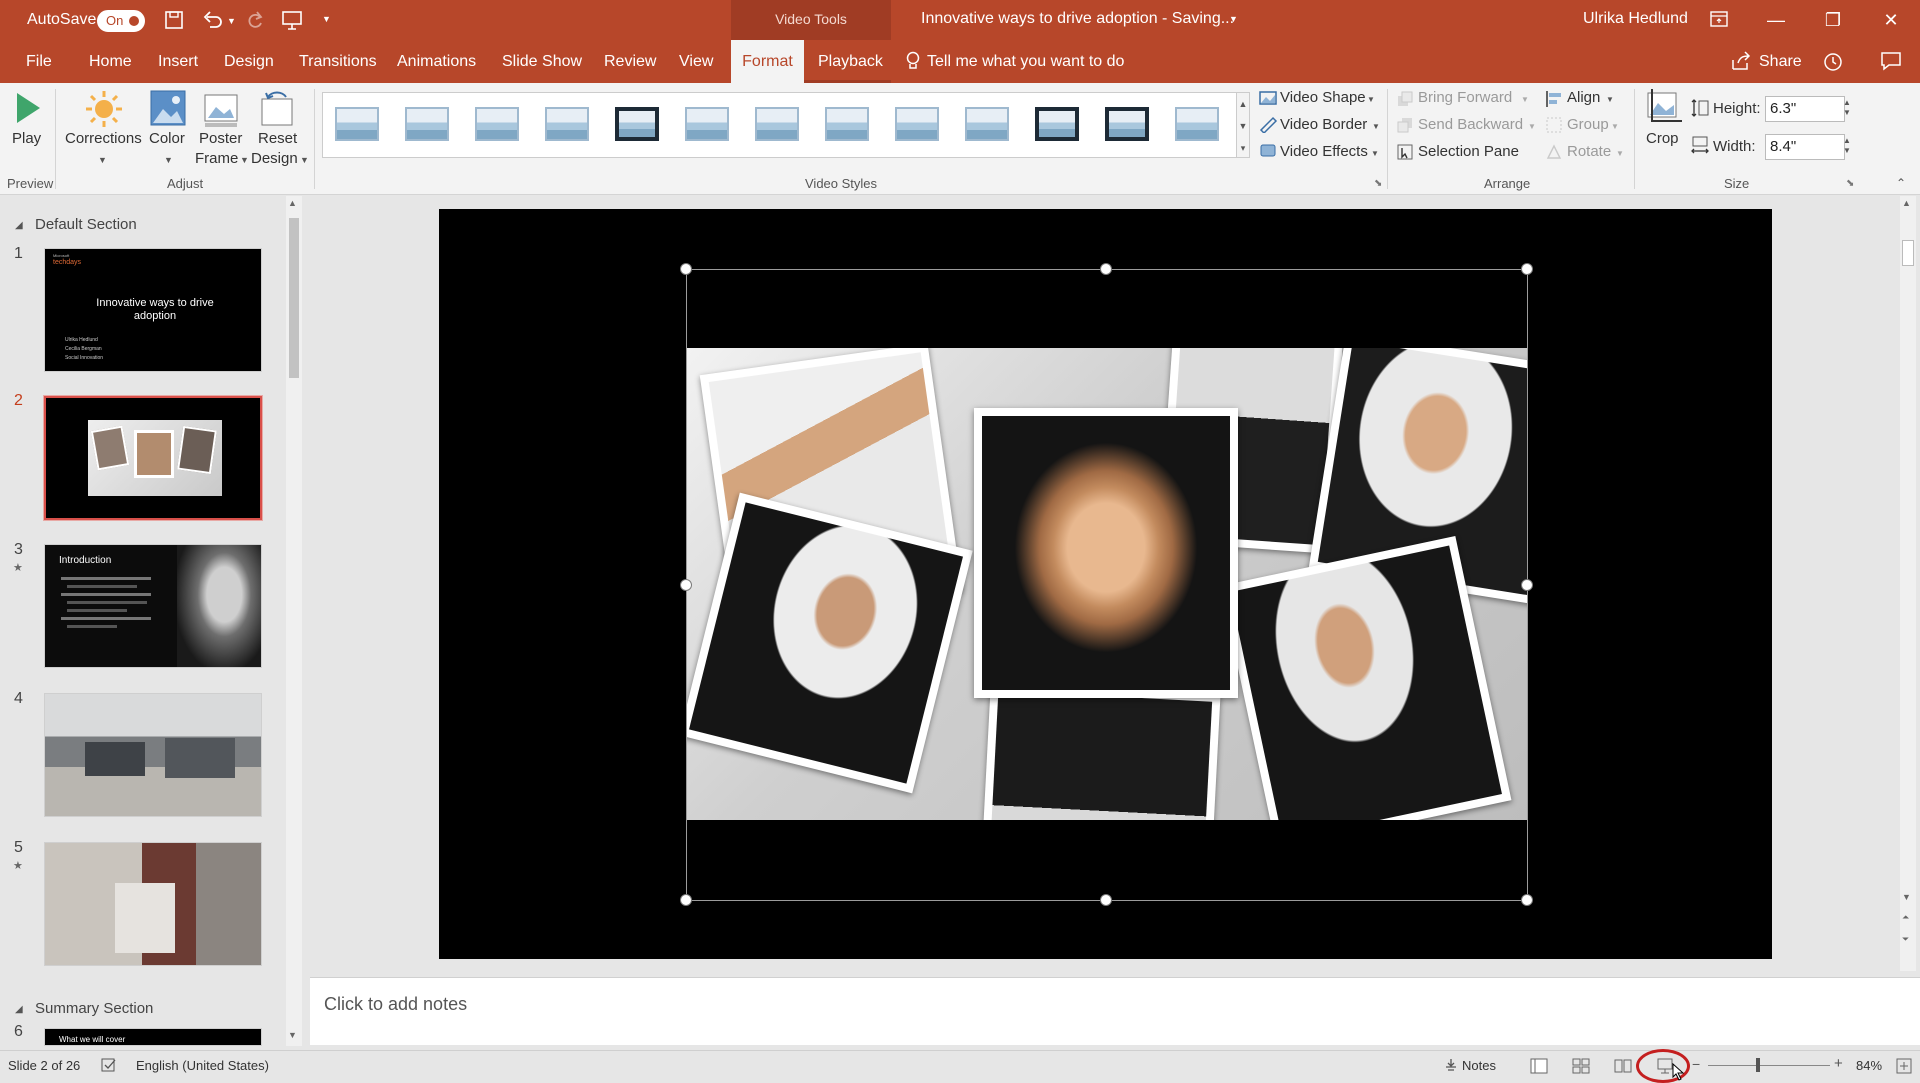 This screenshot has width=1920, height=1083. I want to click on corrections-dropdown-icon: ▼, so click(102, 160).